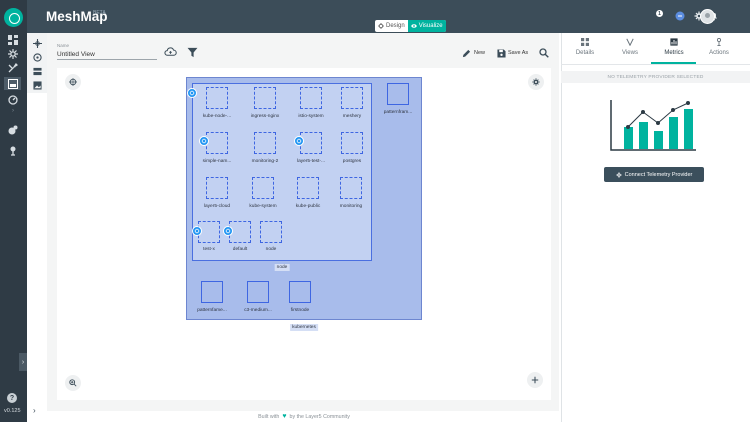 The height and width of the screenshot is (422, 750). I want to click on lifecycle-chevron-icon: ⌄, so click(15, 67).